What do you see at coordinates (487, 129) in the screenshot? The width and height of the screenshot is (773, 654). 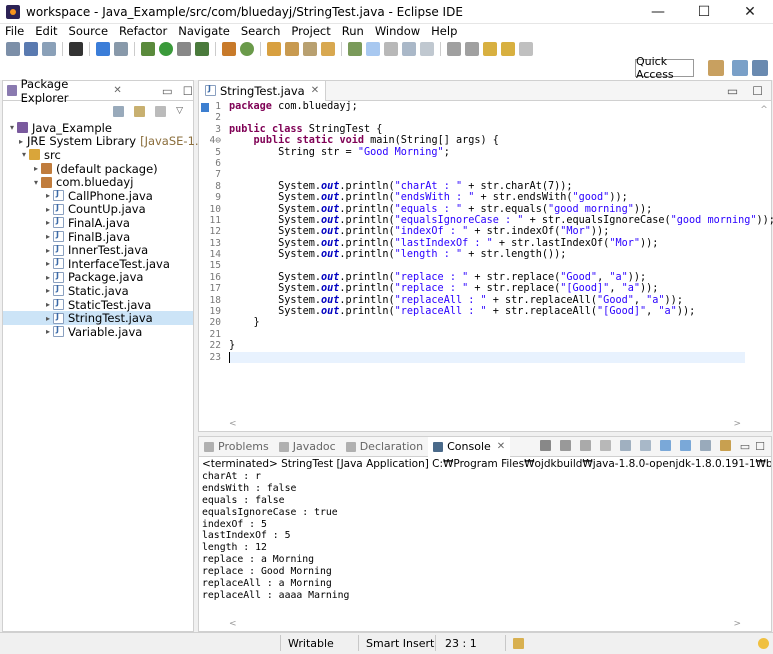 I see `code-line: public class StringTest {` at bounding box center [487, 129].